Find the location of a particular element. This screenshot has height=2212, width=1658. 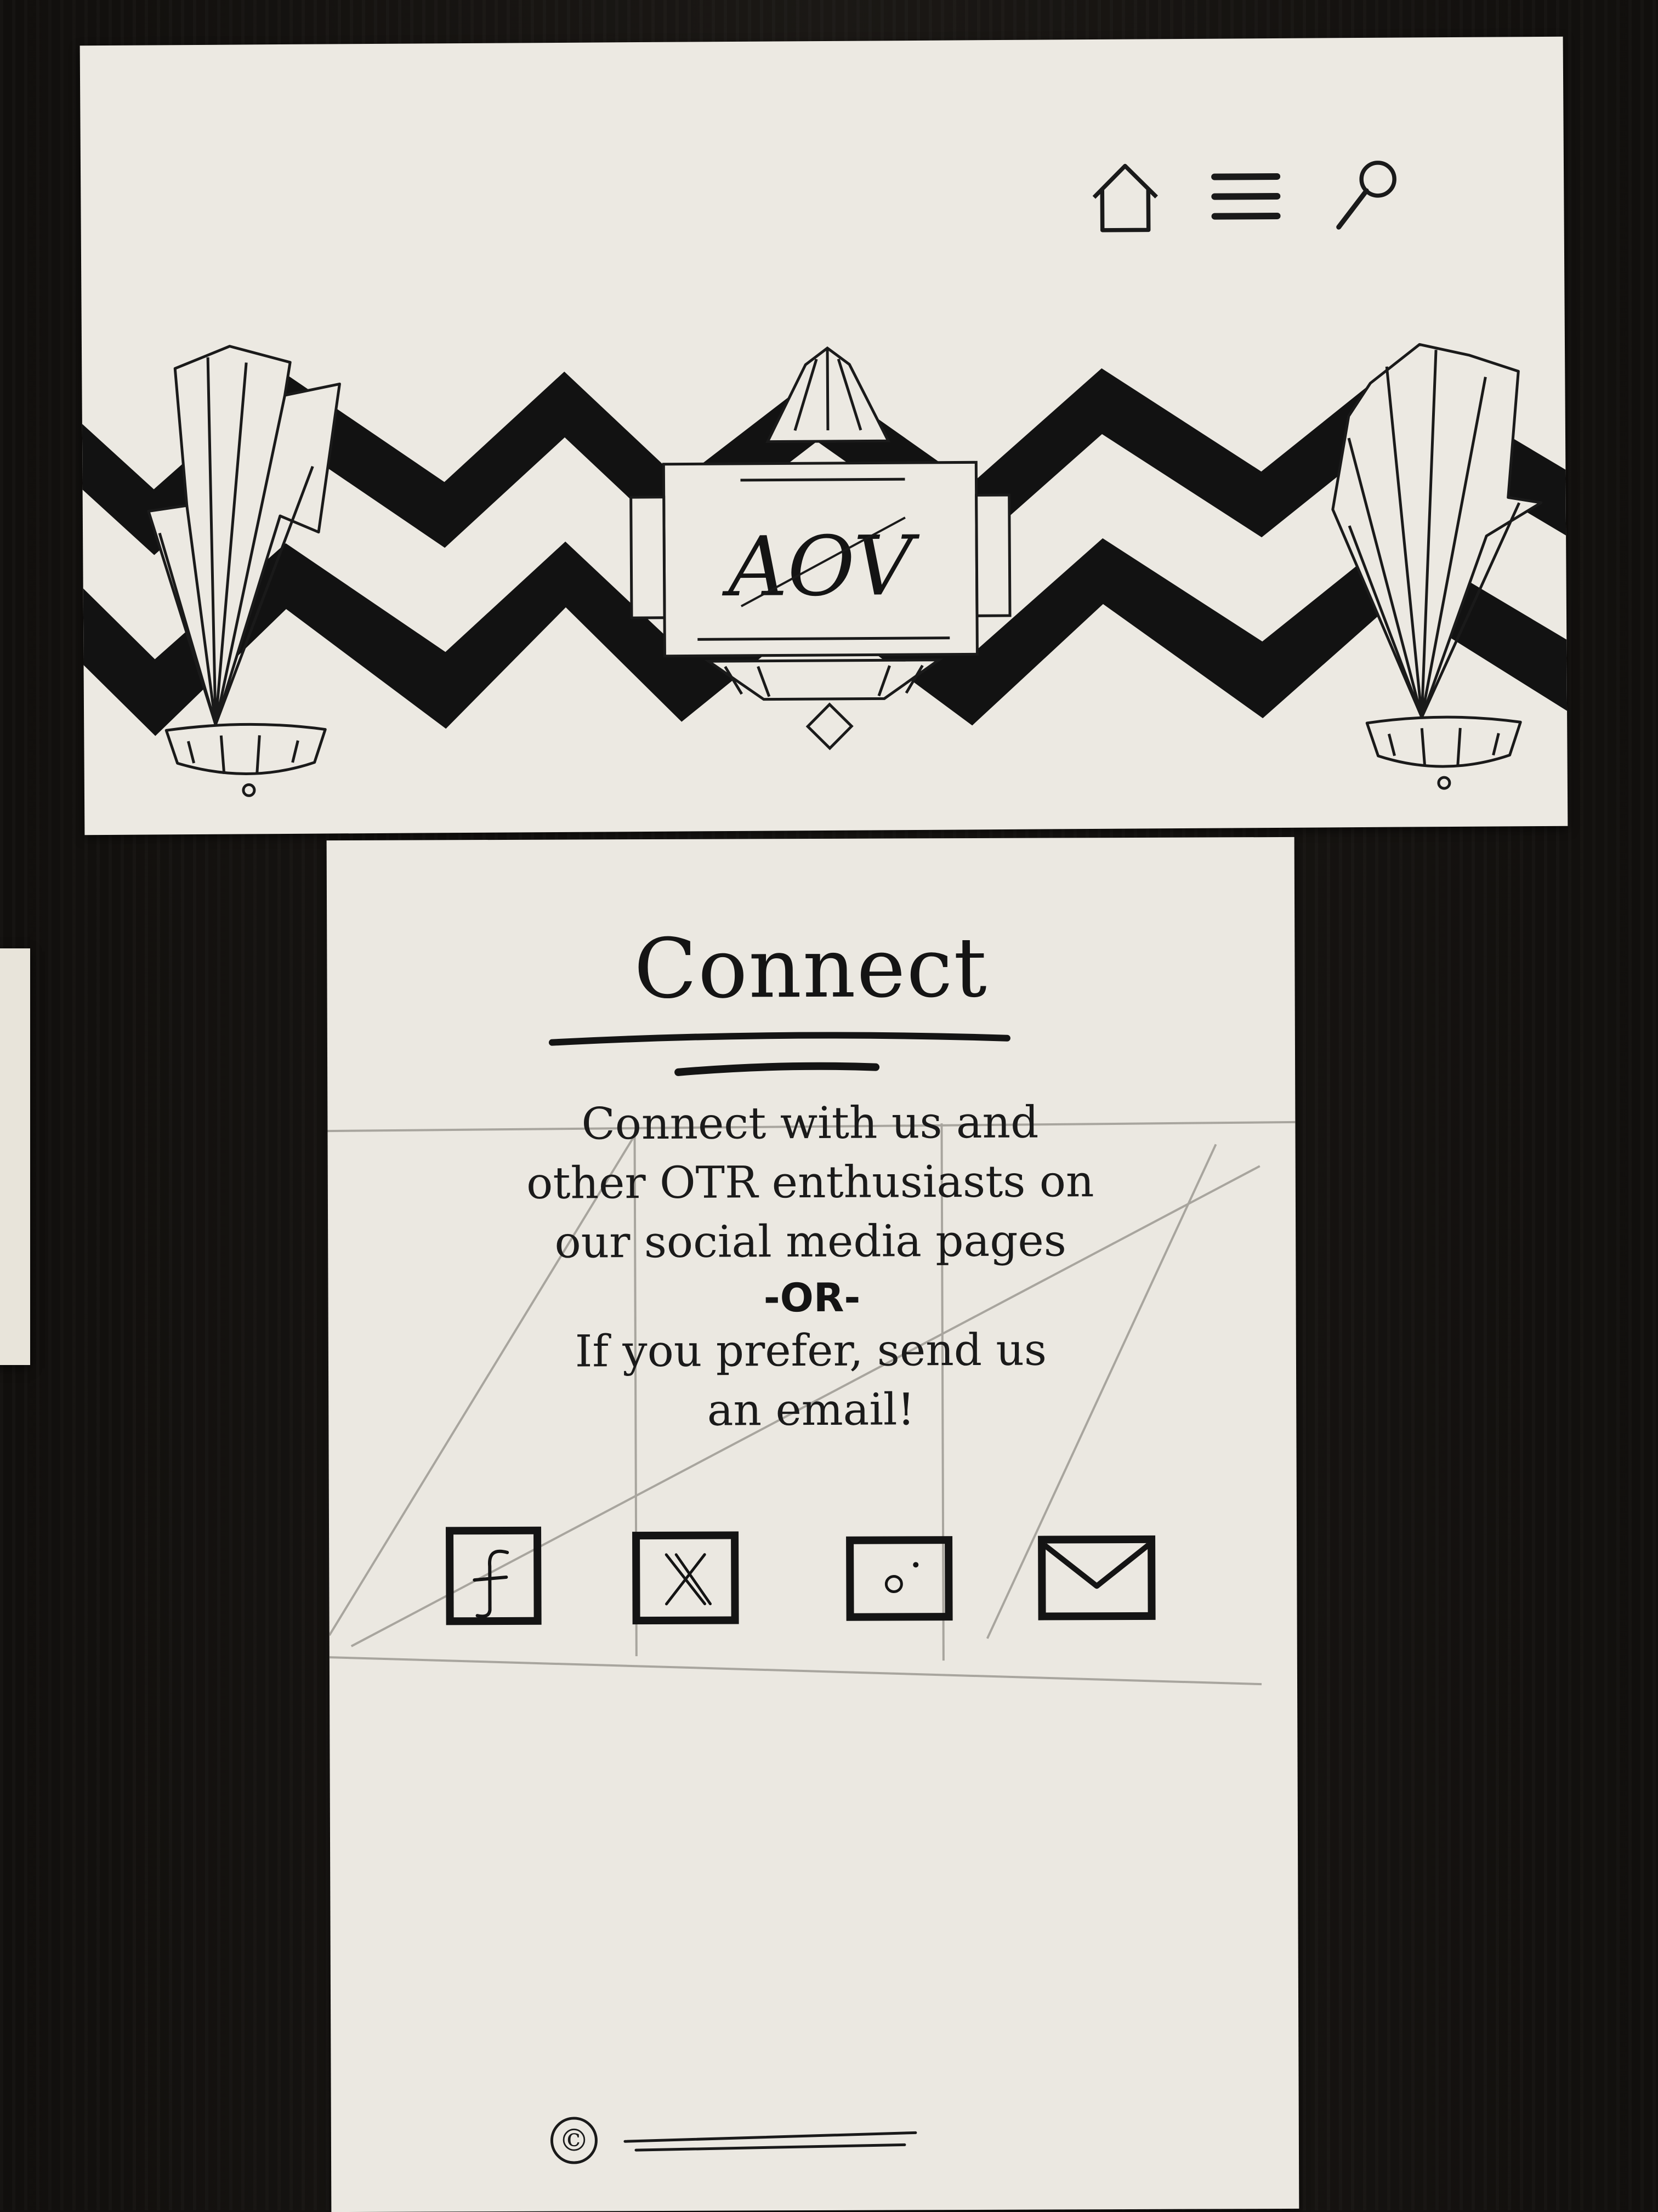

x-twitter-button is located at coordinates (685, 1579).